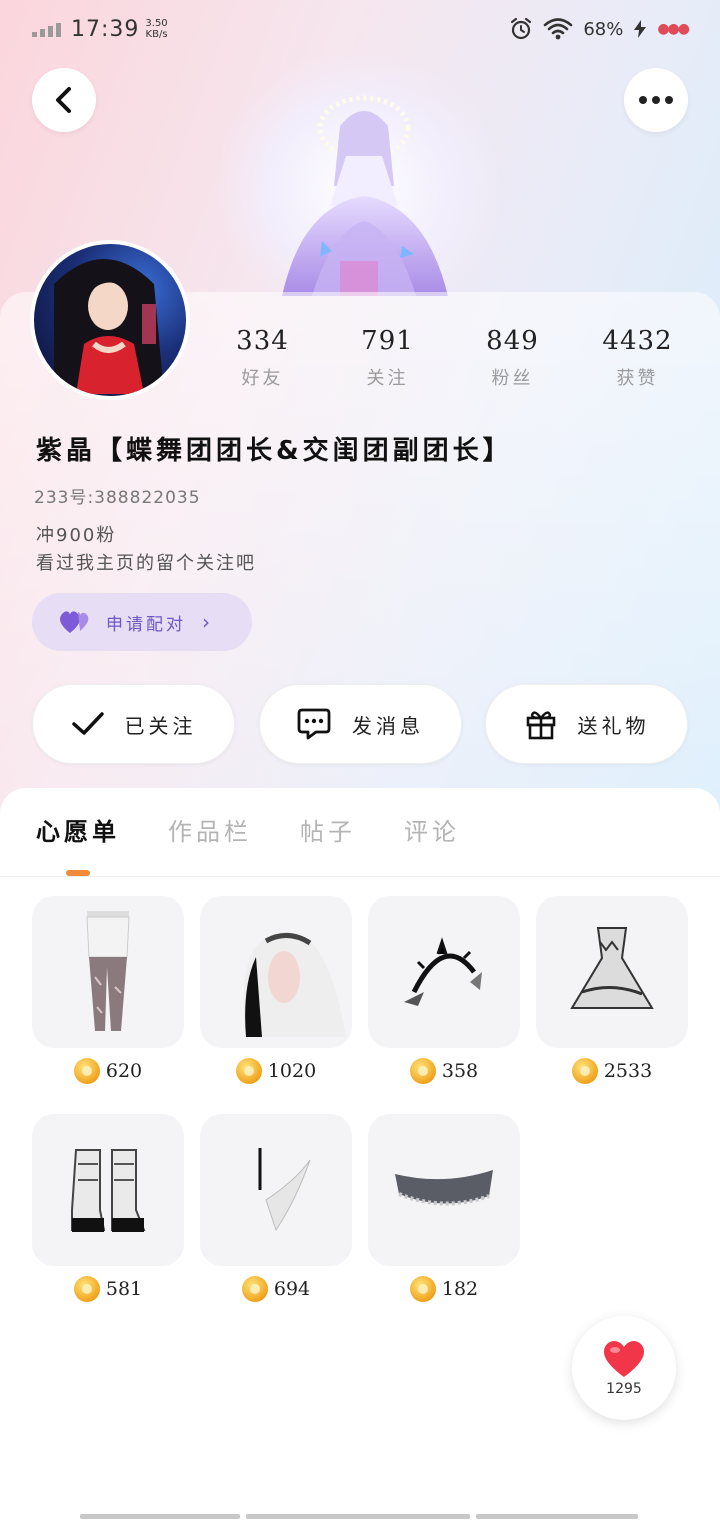 The height and width of the screenshot is (1520, 720). What do you see at coordinates (146, 563) in the screenshot?
I see `bio-line-2: 看过我主页的留个关注吧` at bounding box center [146, 563].